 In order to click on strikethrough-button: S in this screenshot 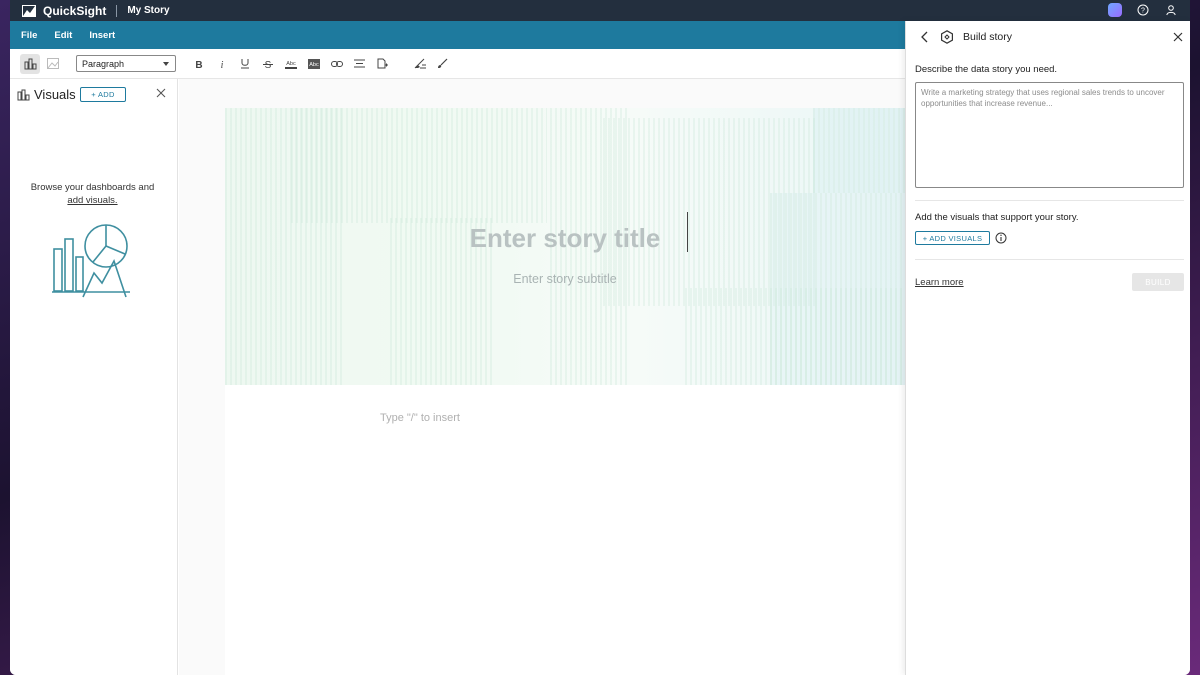, I will do `click(267, 64)`.